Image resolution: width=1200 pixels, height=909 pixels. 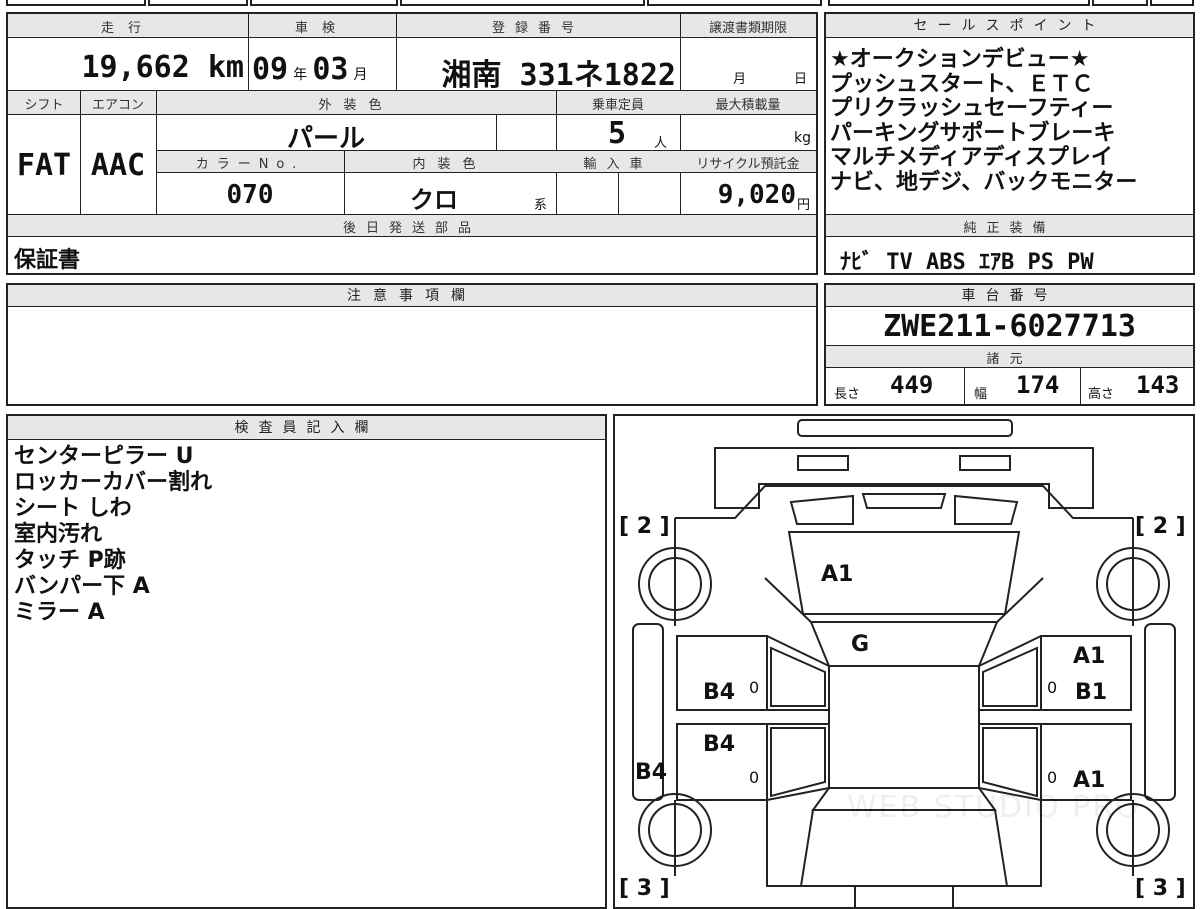 I want to click on header-max-load: 最大積載量, so click(x=748, y=105).